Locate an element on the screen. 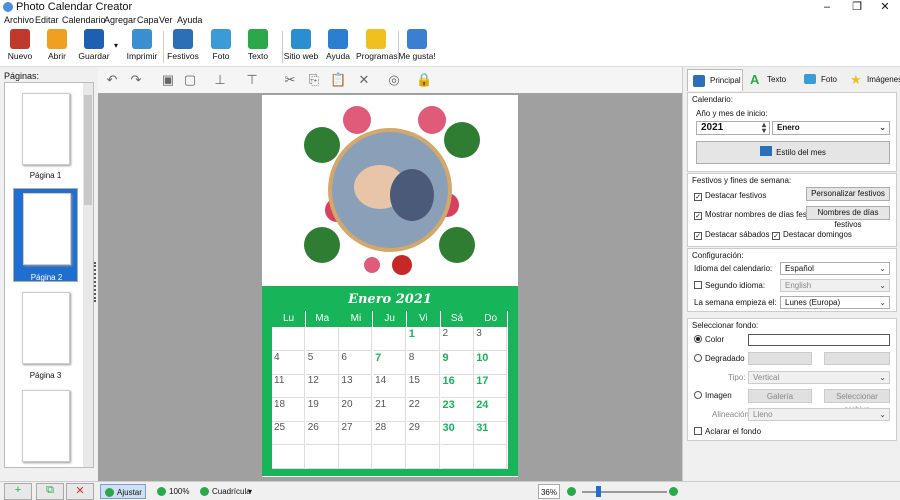 This screenshot has width=900, height=500. day-cell: 20 is located at coordinates (356, 409).